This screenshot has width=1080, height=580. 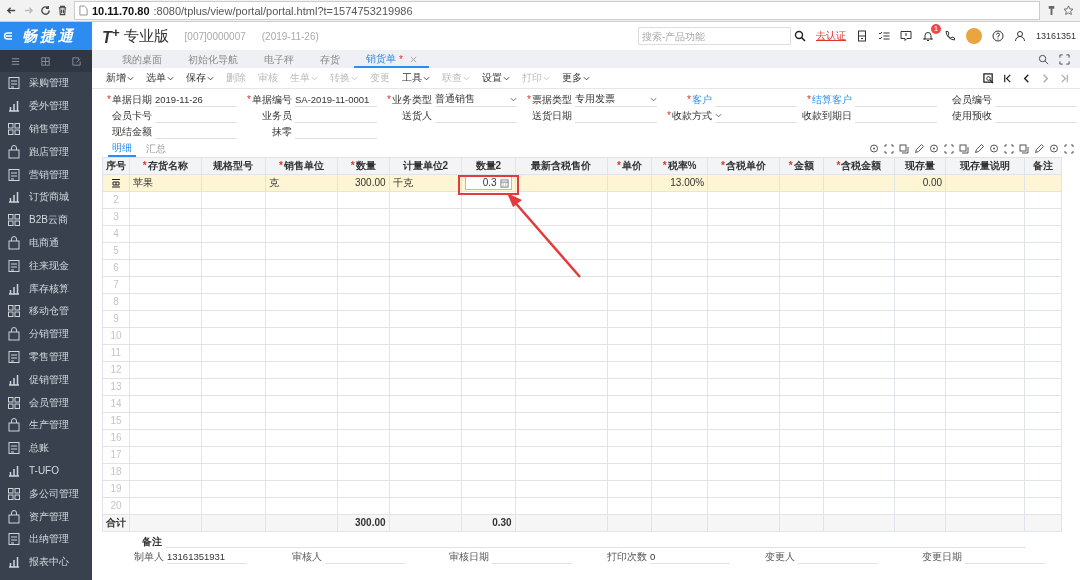 I want to click on address-bar: 10.11.70.80 :8080/tplus/view/portal/portal.html?t=1574753219986, so click(x=557, y=10).